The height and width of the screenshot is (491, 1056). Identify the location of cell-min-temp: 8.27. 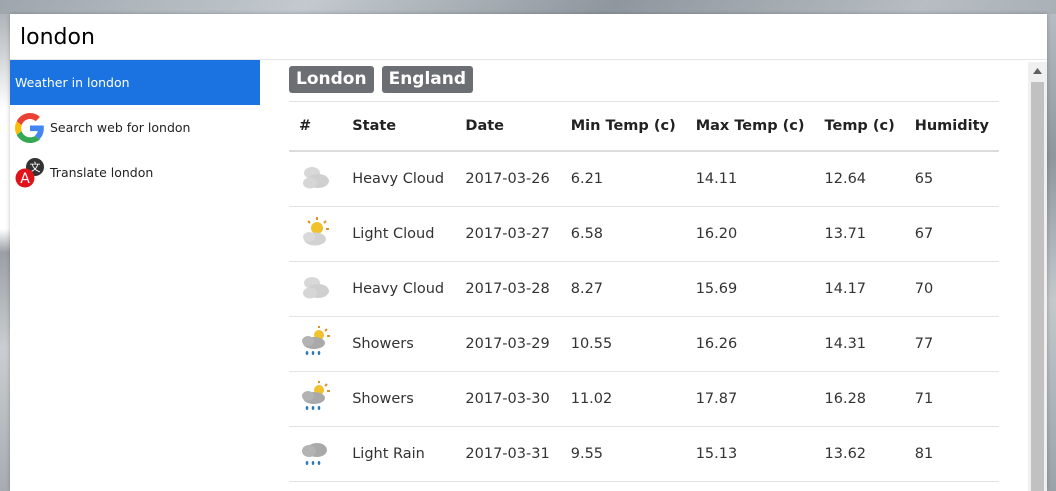
(623, 289).